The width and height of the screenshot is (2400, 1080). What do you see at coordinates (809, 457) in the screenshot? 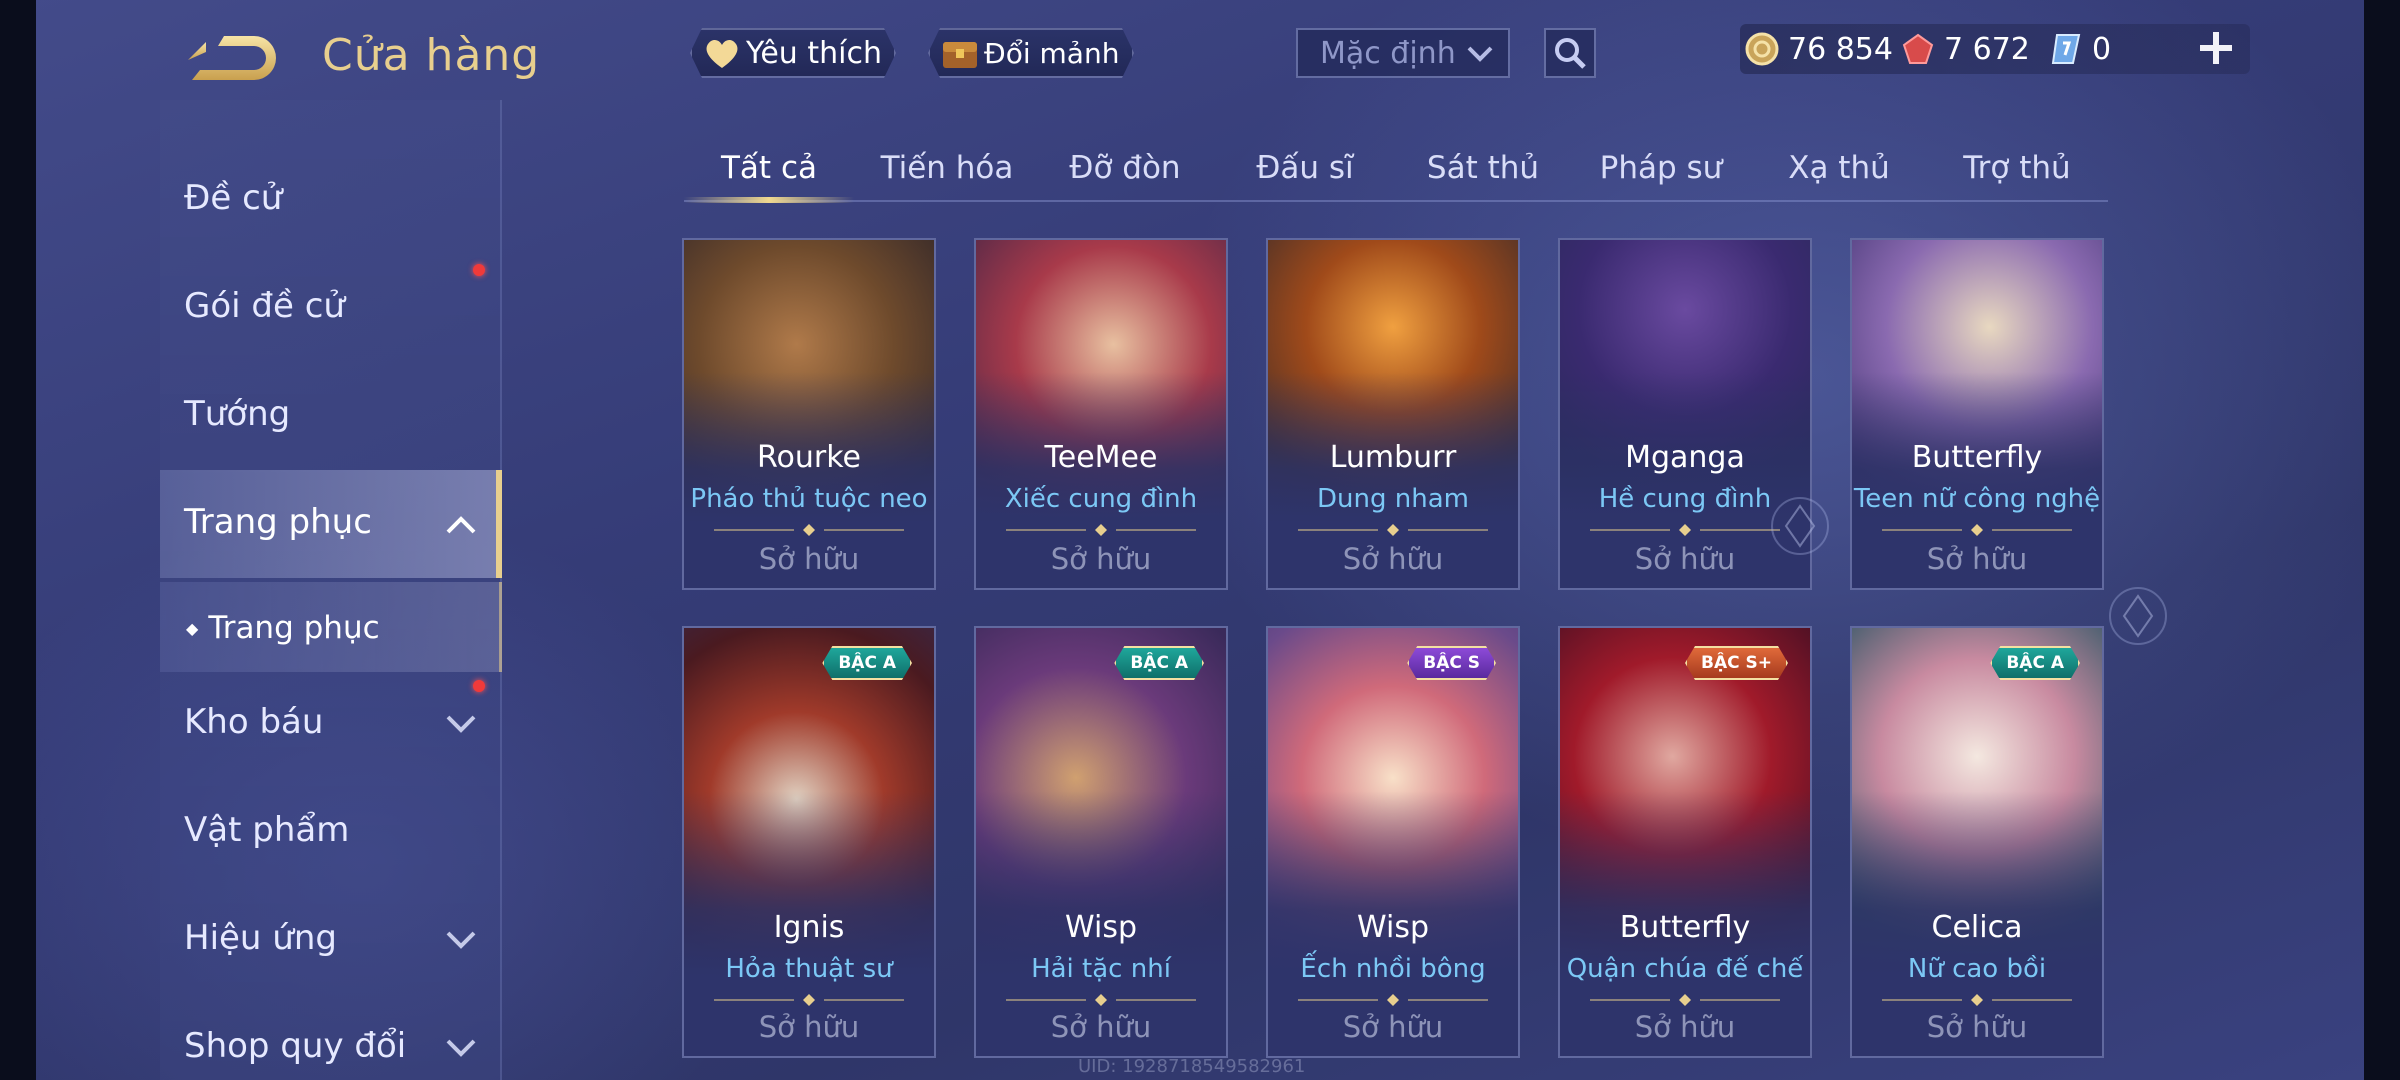
I see `hero-name: Rourke` at bounding box center [809, 457].